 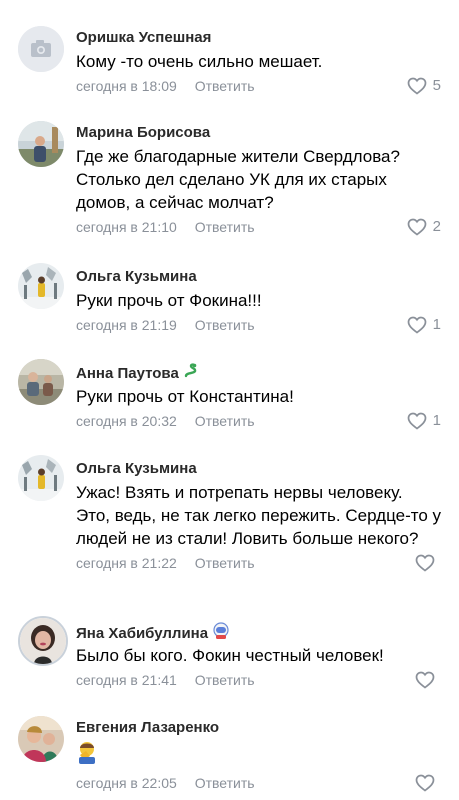 I want to click on comment-author: Евгения Лазаренко, so click(x=258, y=728).